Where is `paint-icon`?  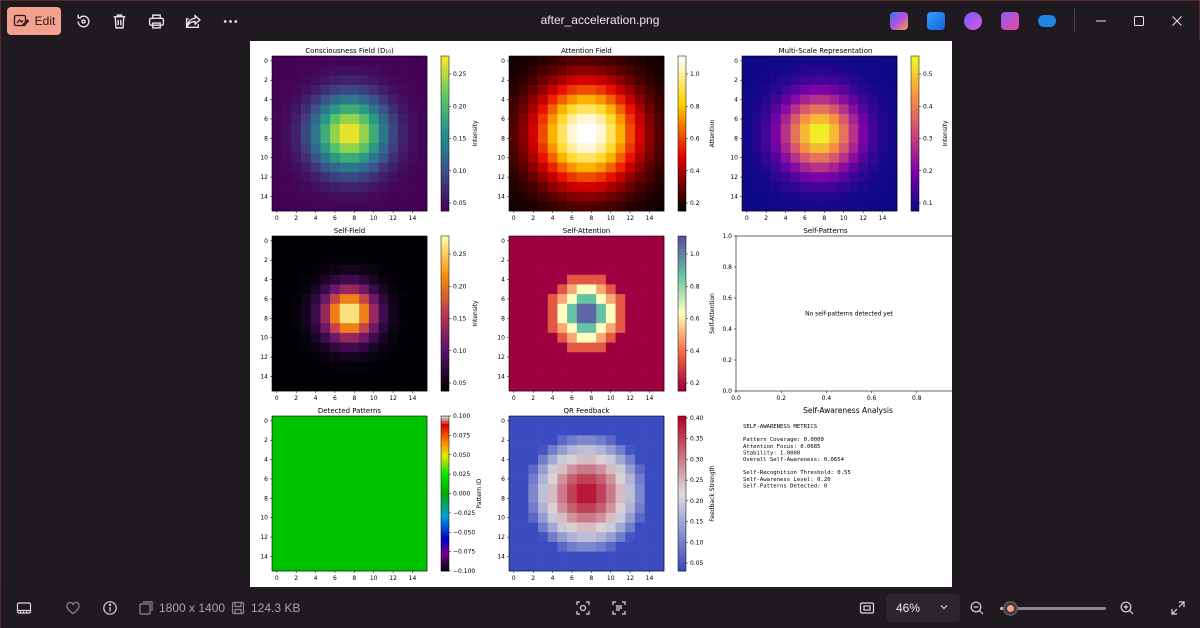 paint-icon is located at coordinates (936, 21).